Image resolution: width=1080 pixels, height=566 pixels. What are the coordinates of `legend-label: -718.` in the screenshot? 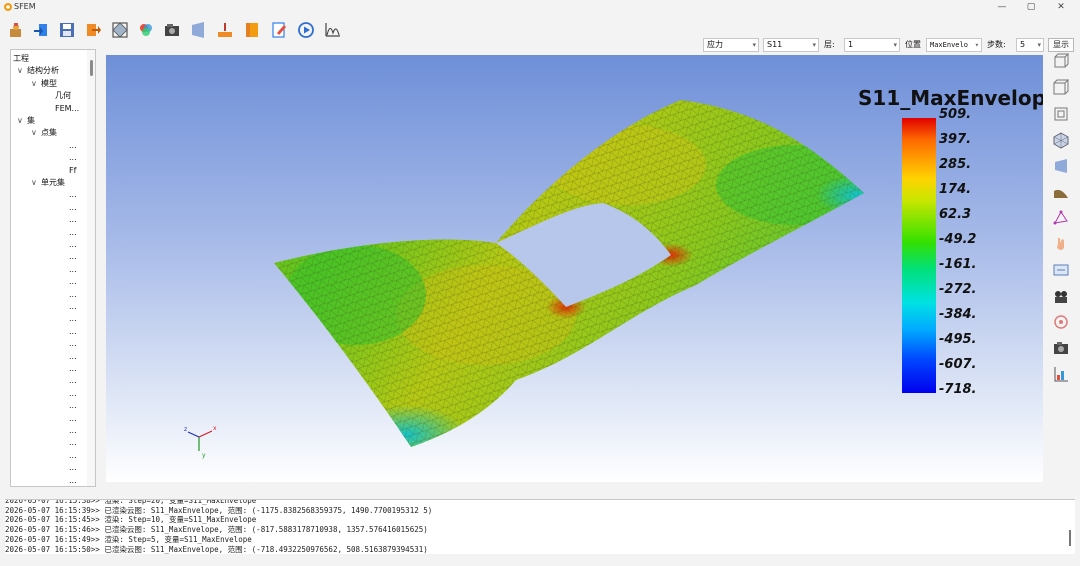 It's located at (958, 389).